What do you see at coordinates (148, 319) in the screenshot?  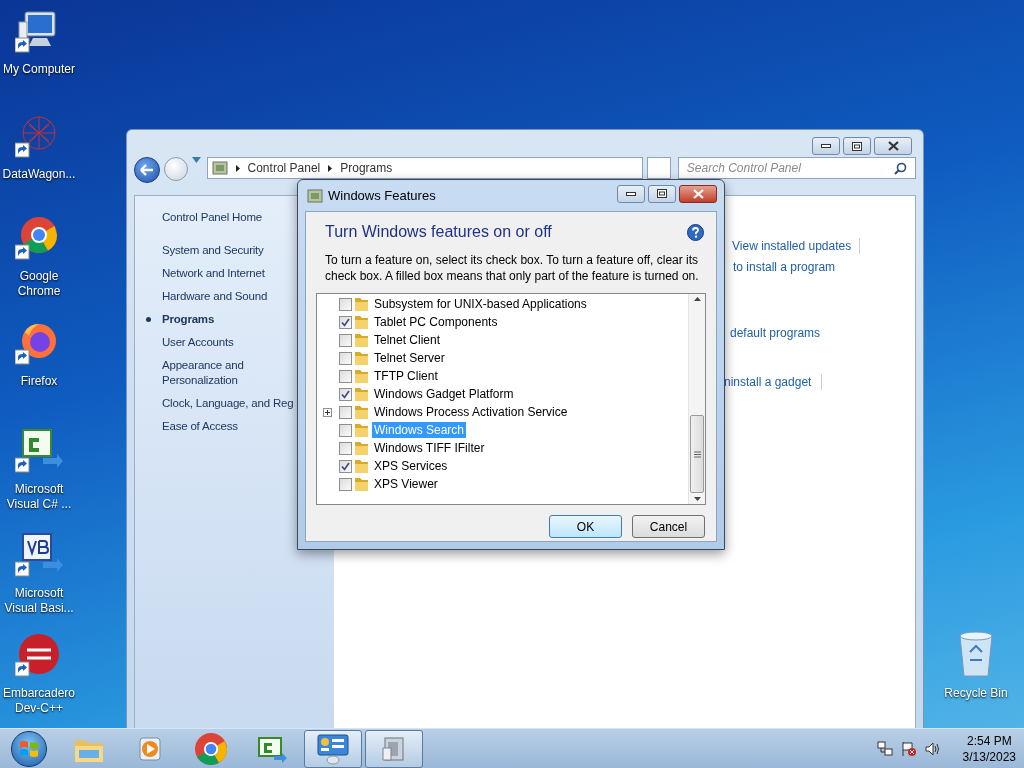 I see `bullet-icon` at bounding box center [148, 319].